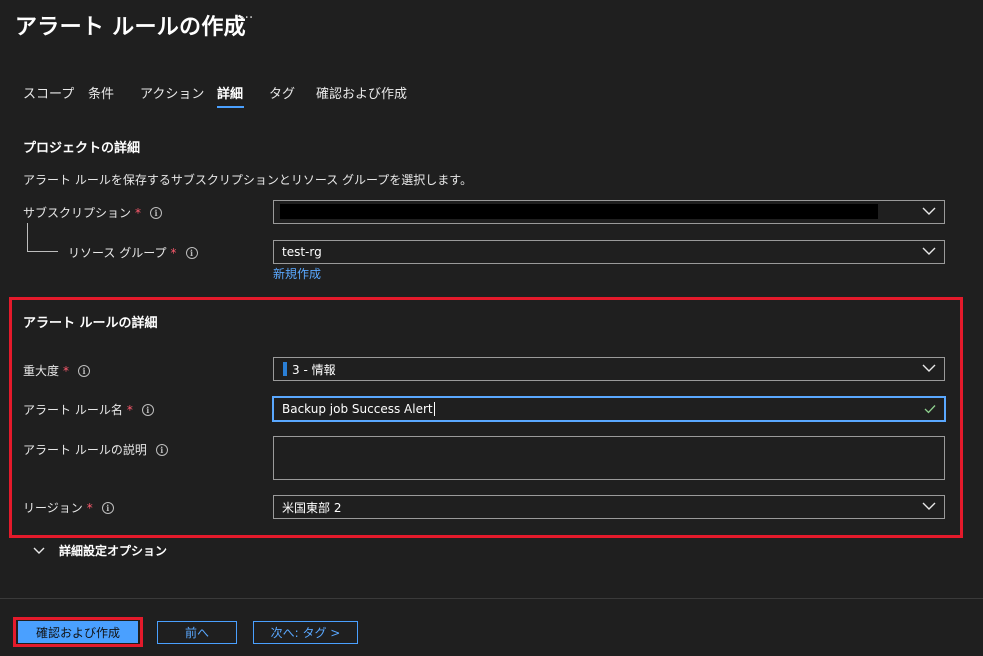  Describe the element at coordinates (101, 92) in the screenshot. I see `tab-condition: 条件` at that location.